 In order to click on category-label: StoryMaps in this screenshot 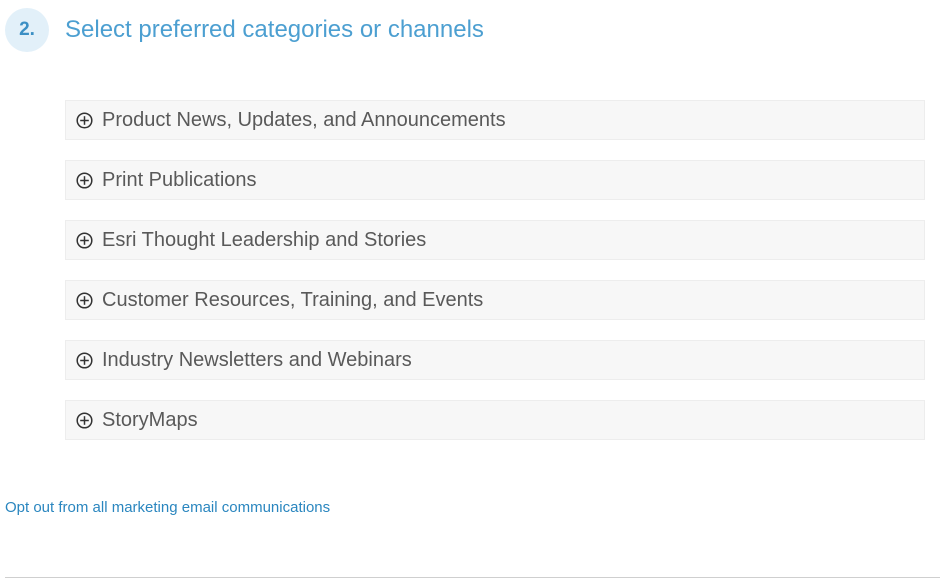, I will do `click(150, 419)`.